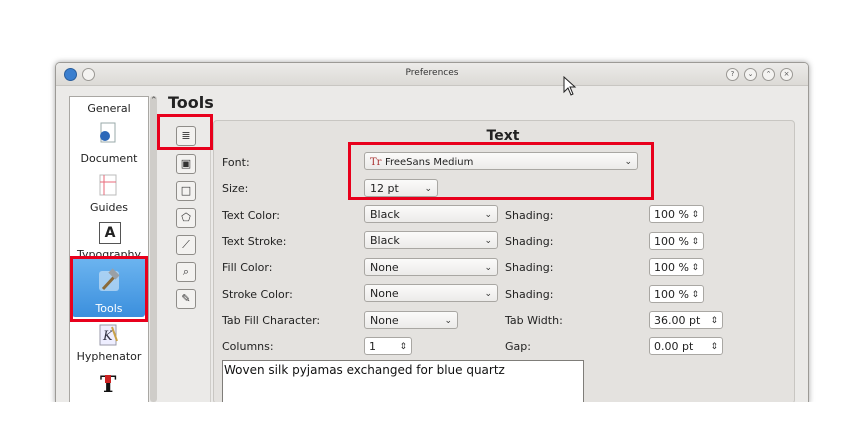 The height and width of the screenshot is (429, 860). Describe the element at coordinates (186, 272) in the screenshot. I see `zoom-icon: ⌕` at that location.